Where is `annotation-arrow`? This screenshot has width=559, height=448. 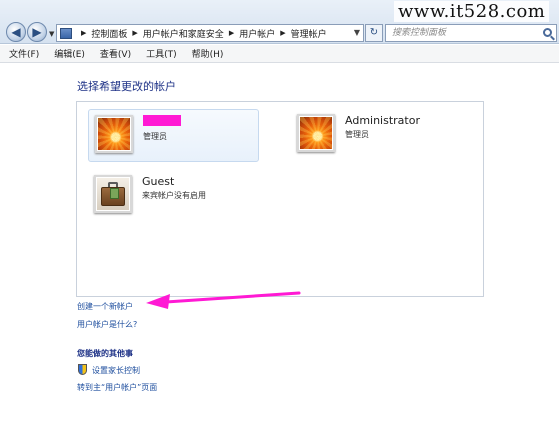
annotation-arrow is located at coordinates (223, 300).